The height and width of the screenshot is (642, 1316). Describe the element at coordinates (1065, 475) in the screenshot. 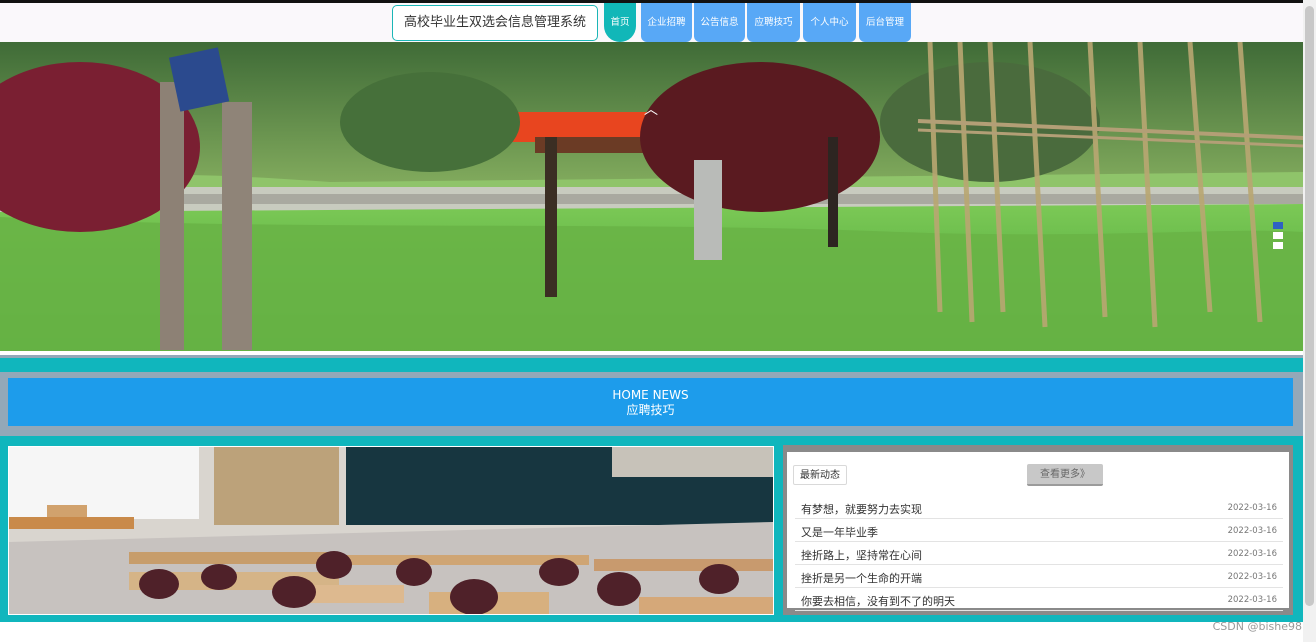

I see `view-more-button: 查看更多》` at that location.